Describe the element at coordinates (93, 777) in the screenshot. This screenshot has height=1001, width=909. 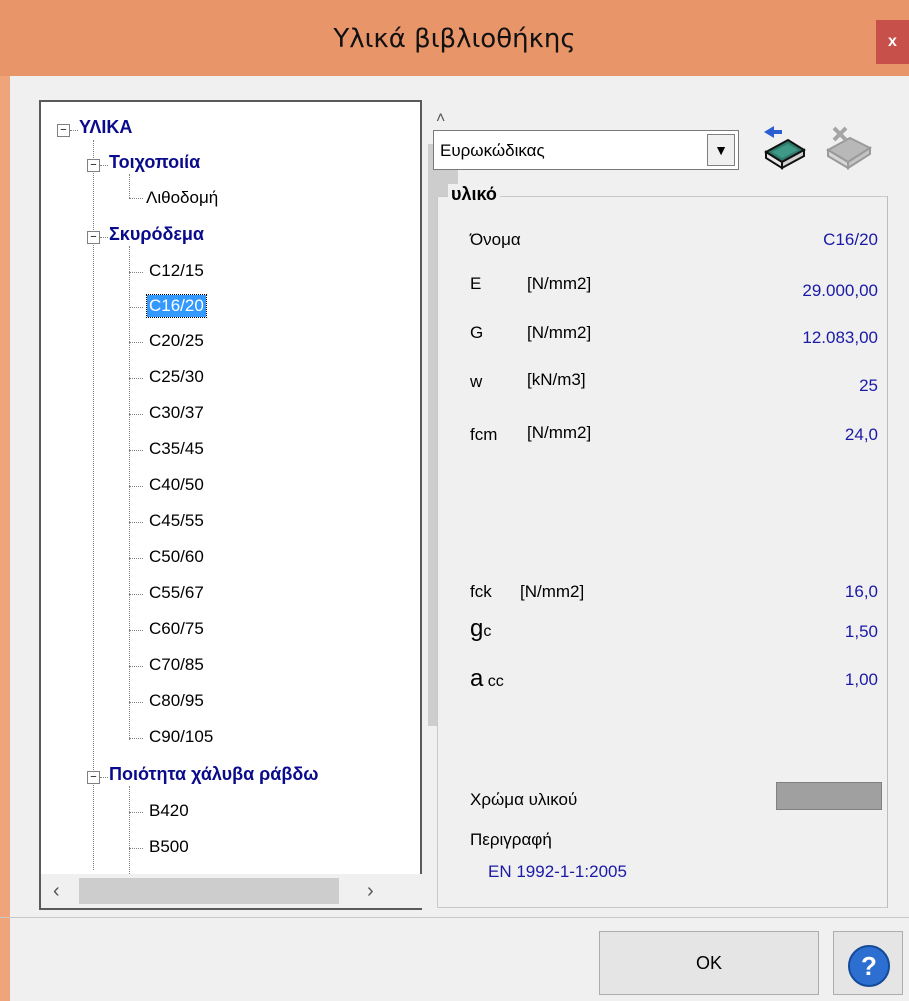
I see `group-steel-toggle: −` at that location.